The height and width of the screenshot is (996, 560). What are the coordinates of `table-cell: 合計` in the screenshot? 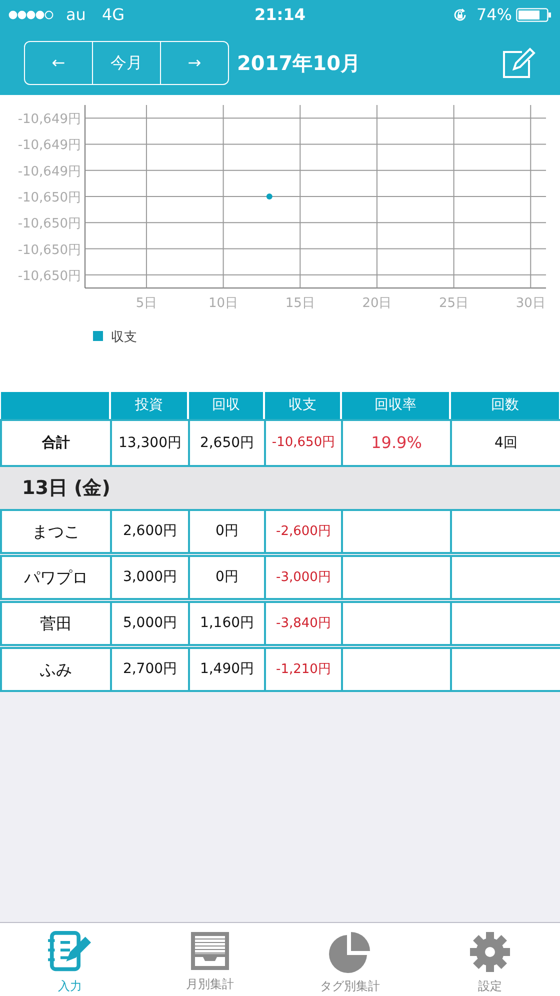 It's located at (56, 443).